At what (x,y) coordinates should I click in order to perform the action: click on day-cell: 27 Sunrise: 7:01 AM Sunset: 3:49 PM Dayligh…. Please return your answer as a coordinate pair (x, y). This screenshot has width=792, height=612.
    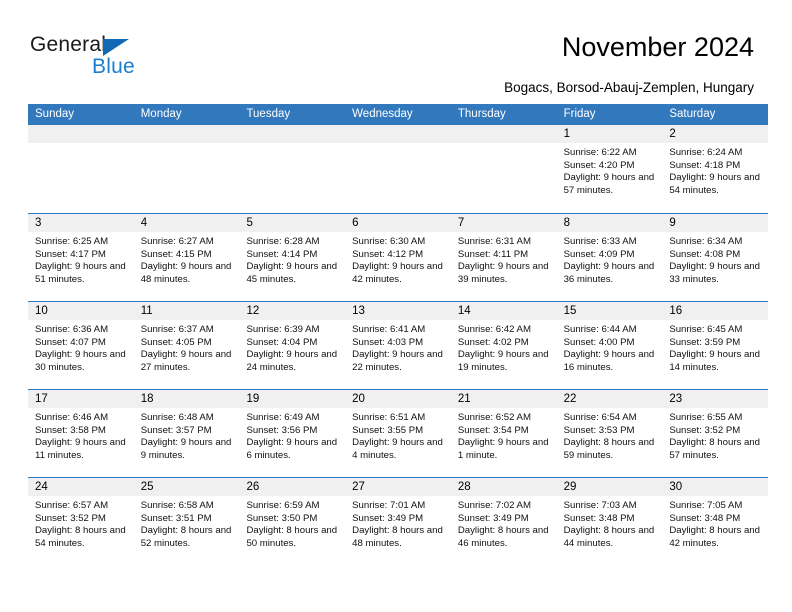
    Looking at the image, I should click on (398, 521).